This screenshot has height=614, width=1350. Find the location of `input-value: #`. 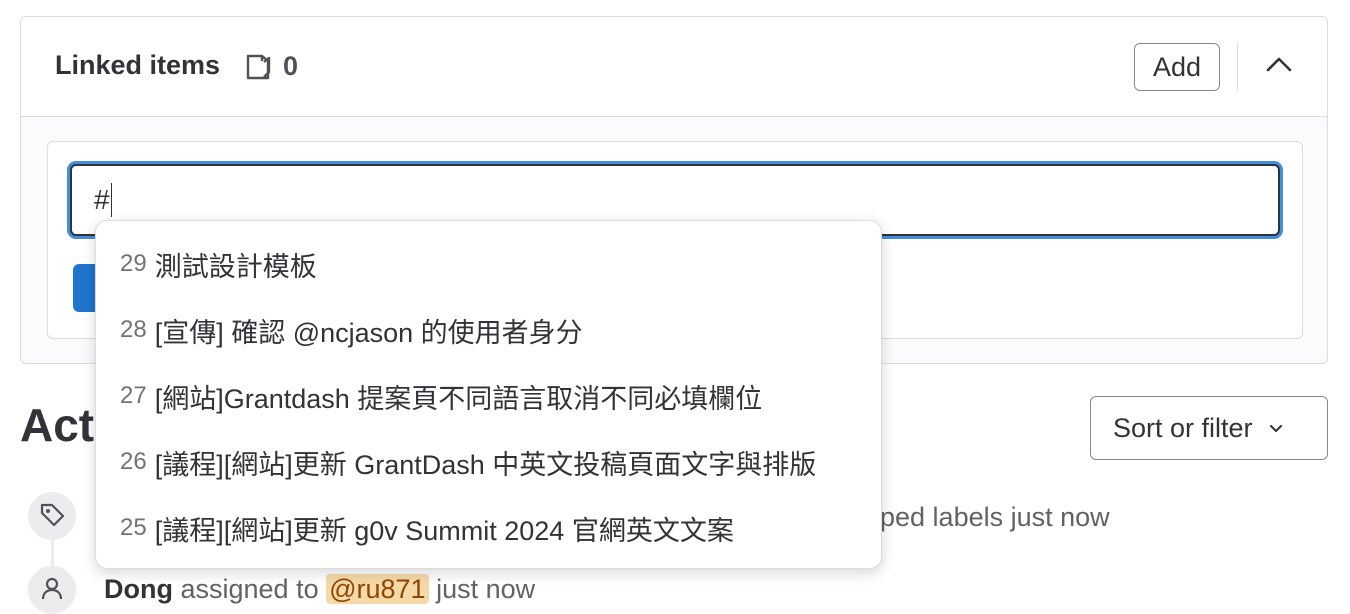

input-value: # is located at coordinates (102, 199).